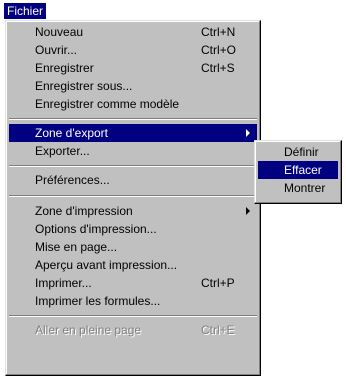 This screenshot has width=346, height=380. Describe the element at coordinates (218, 330) in the screenshot. I see `menu-item-shortcut: Ctrl+E` at that location.